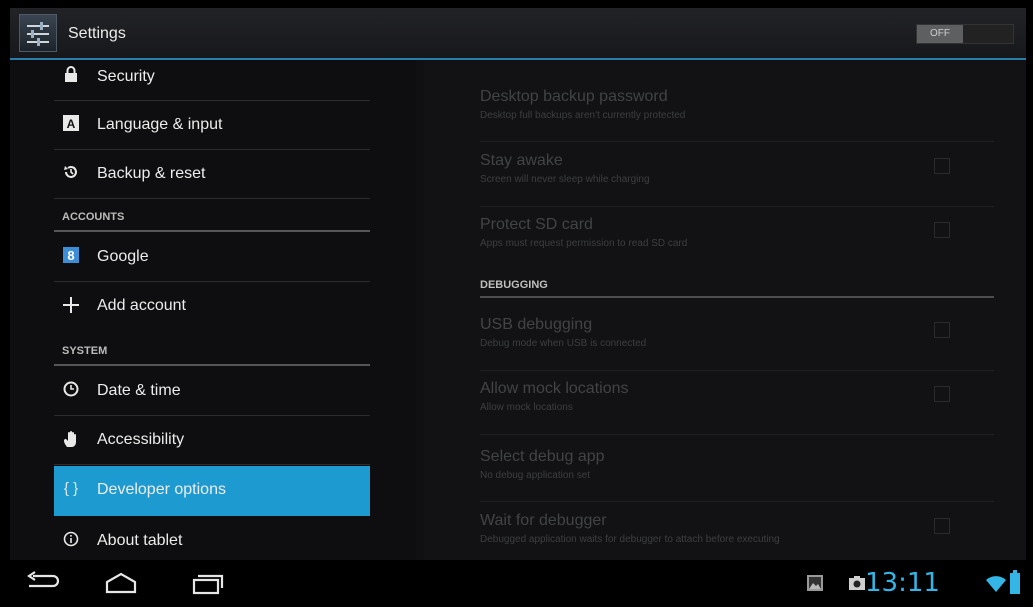 This screenshot has height=607, width=1033. Describe the element at coordinates (93, 217) in the screenshot. I see `accounts-header: ACCOUNTS` at that location.